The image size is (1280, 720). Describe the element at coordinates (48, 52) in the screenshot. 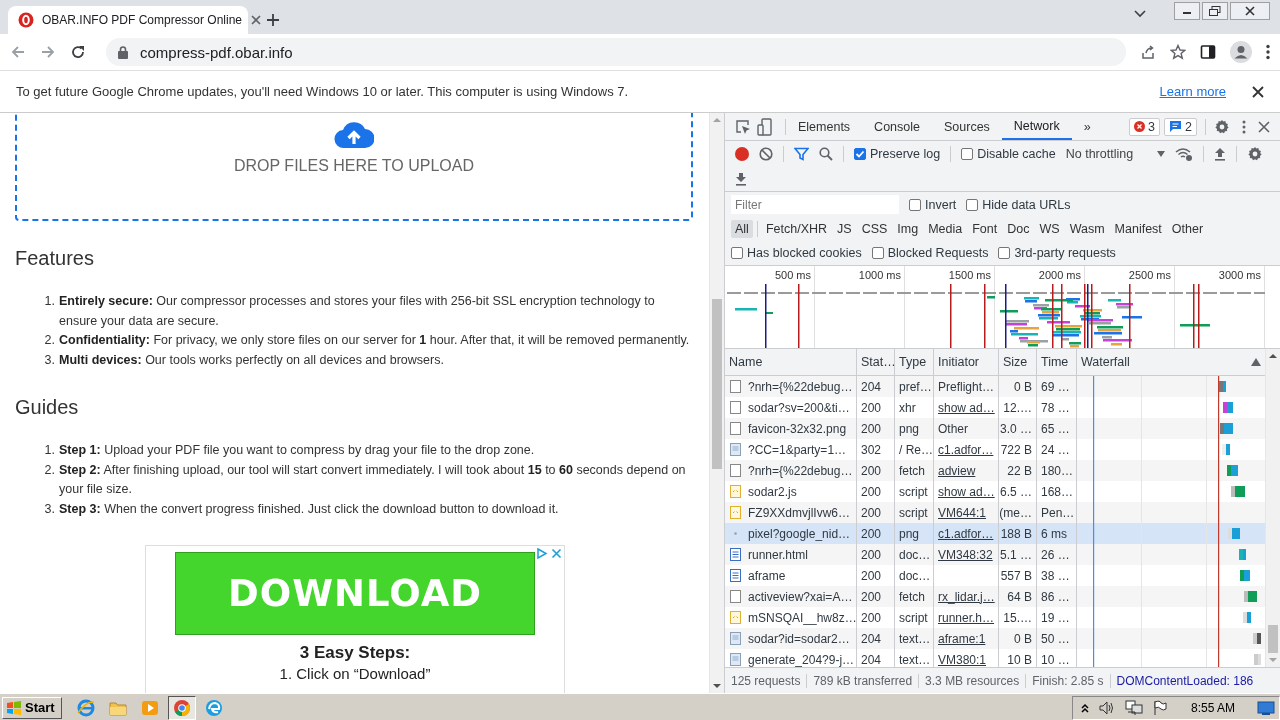

I see `forward-icon` at that location.